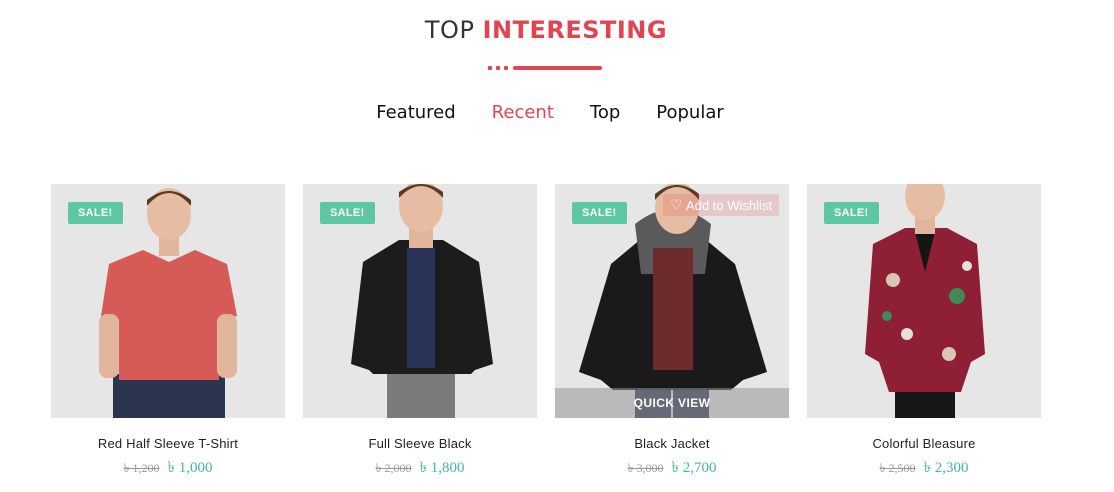 The width and height of the screenshot is (1114, 492). Describe the element at coordinates (676, 204) in the screenshot. I see `heart-icon: ♡` at that location.